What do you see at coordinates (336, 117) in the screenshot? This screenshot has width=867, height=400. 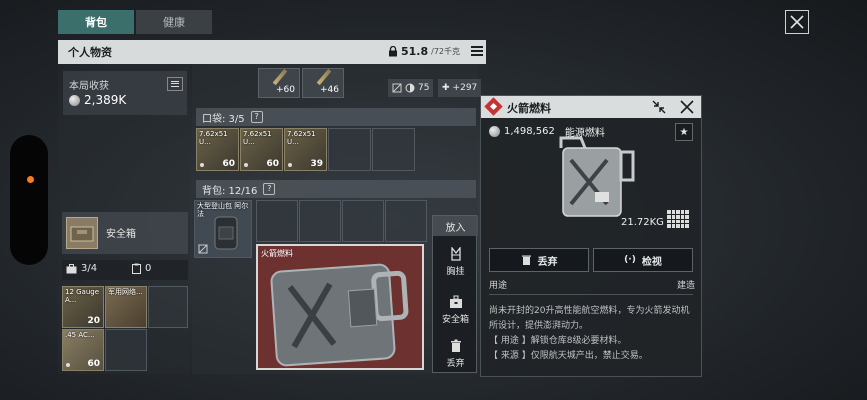 I see `pocket-header: 口袋: 3/5 ?` at bounding box center [336, 117].